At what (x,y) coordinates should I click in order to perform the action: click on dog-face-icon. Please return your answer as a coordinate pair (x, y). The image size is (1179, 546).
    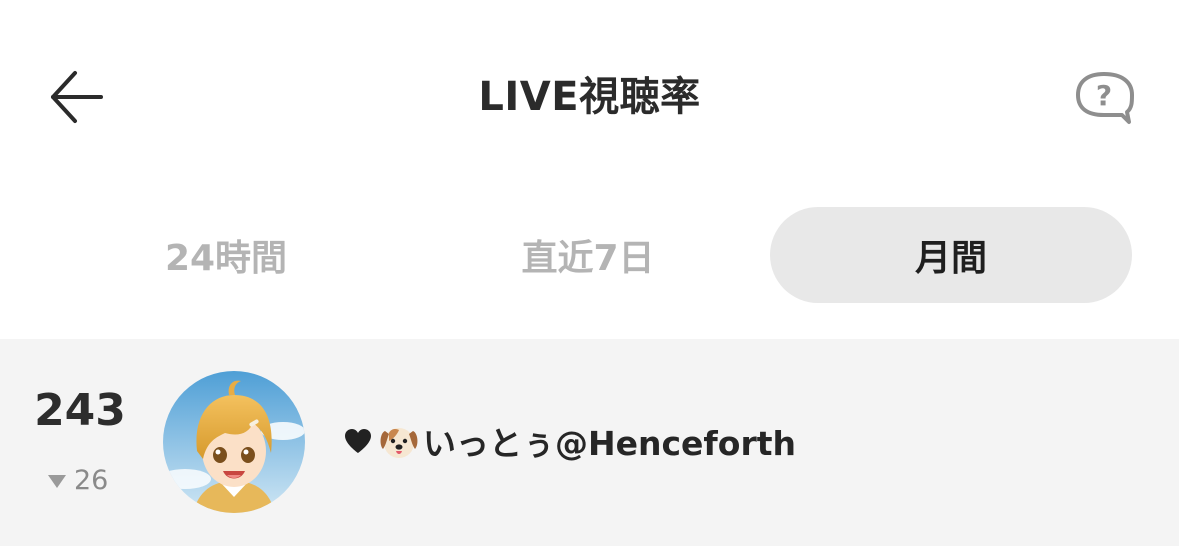
    Looking at the image, I should click on (399, 443).